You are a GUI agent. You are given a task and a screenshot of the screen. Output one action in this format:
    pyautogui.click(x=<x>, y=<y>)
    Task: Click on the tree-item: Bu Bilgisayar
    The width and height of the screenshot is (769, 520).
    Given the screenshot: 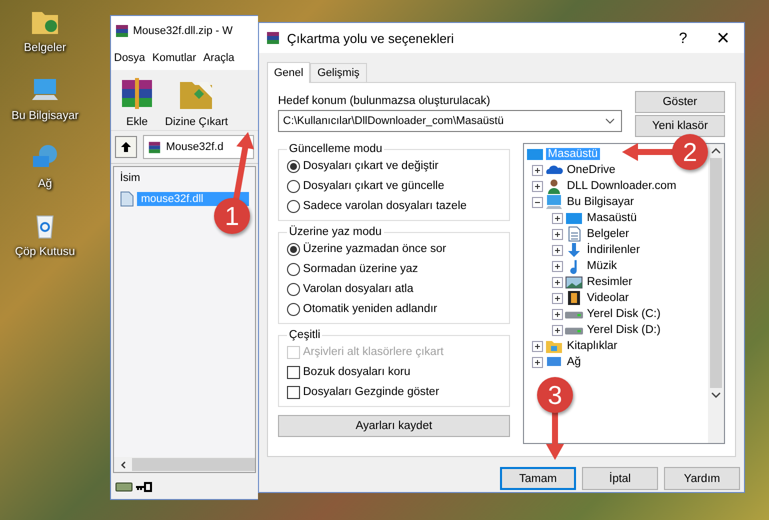 What is the action you would take?
    pyautogui.click(x=600, y=202)
    